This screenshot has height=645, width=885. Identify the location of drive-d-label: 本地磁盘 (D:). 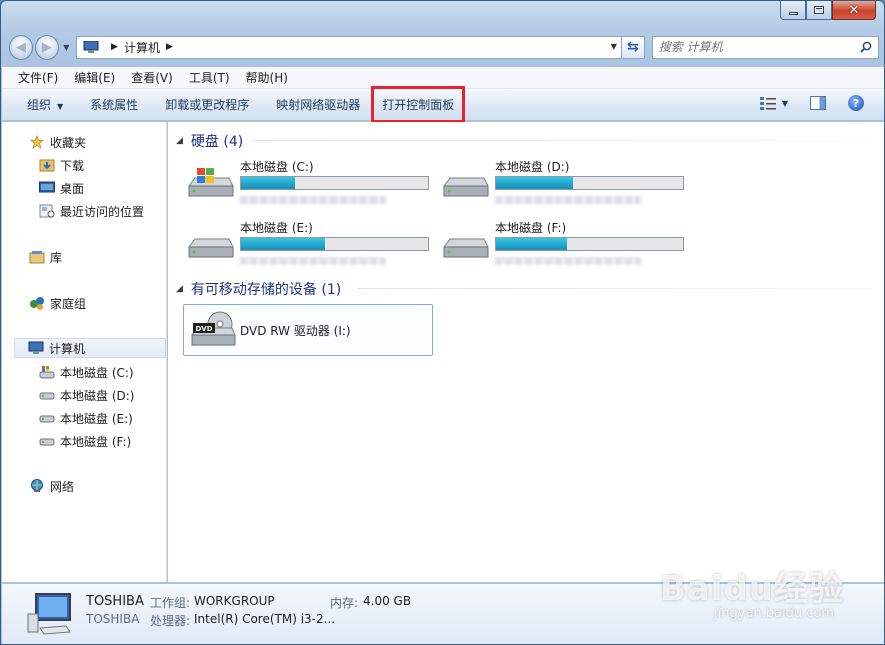
(532, 167).